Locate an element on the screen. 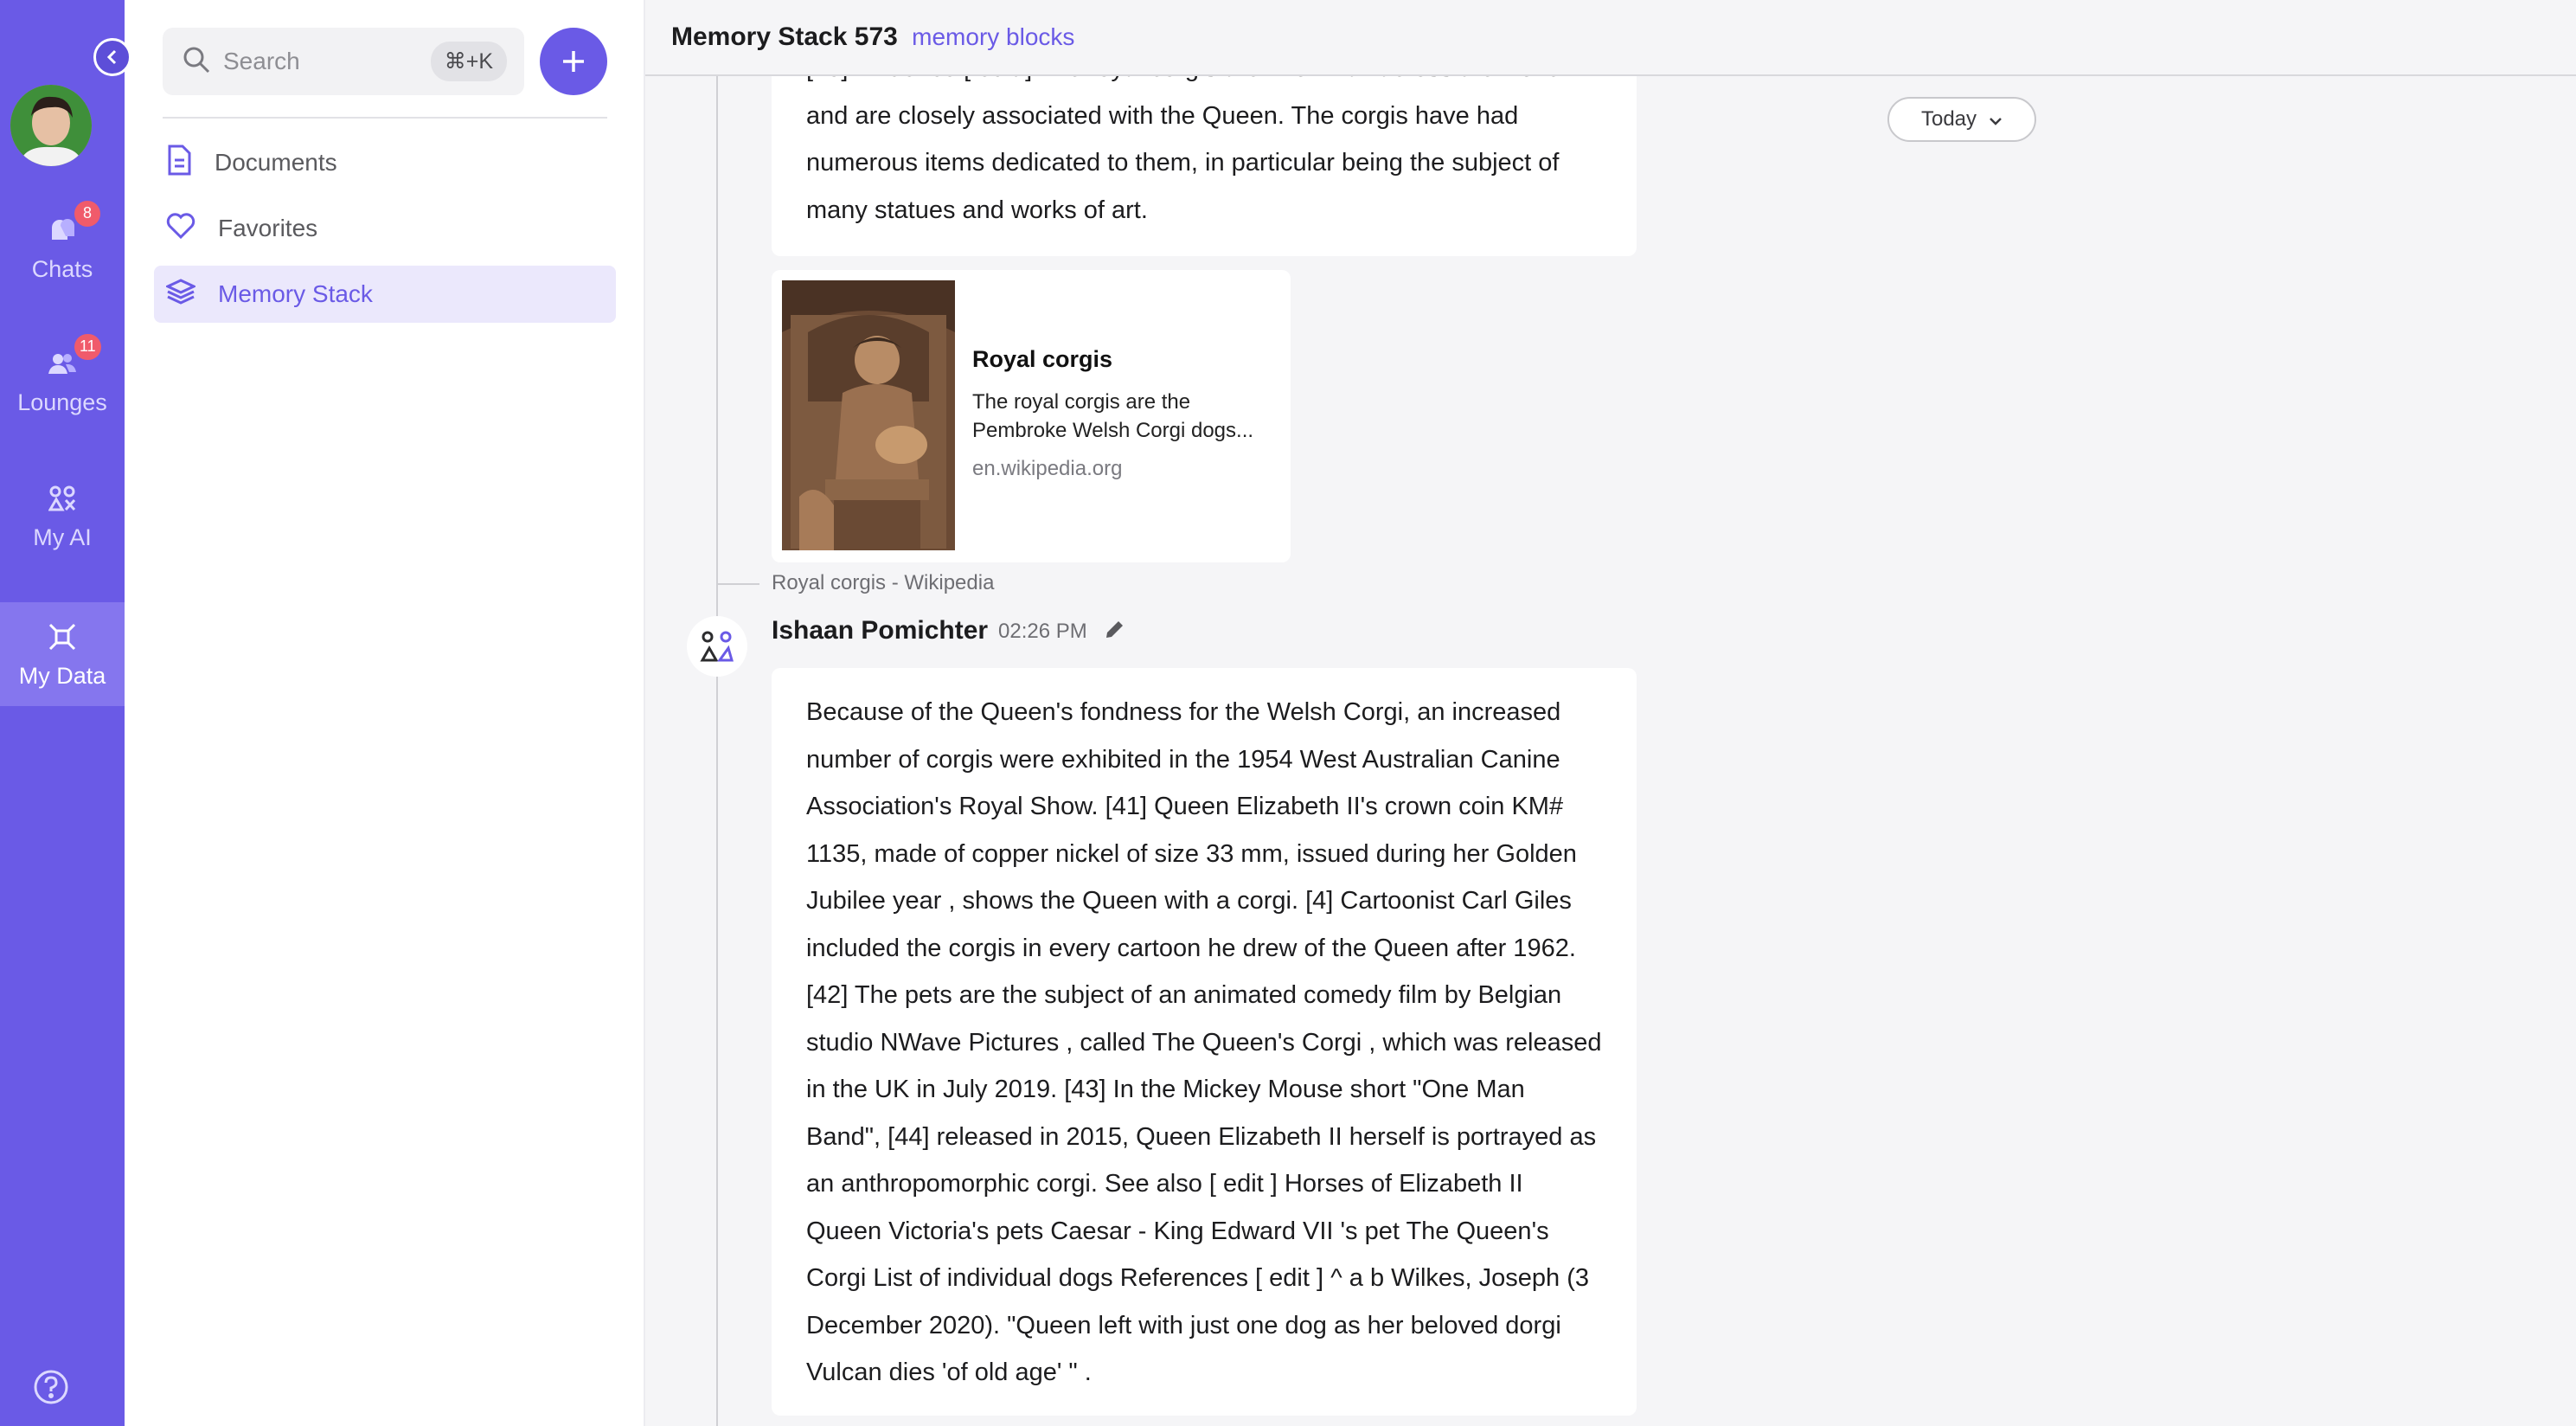 The width and height of the screenshot is (2576, 1426). chevron-down-icon is located at coordinates (1996, 119).